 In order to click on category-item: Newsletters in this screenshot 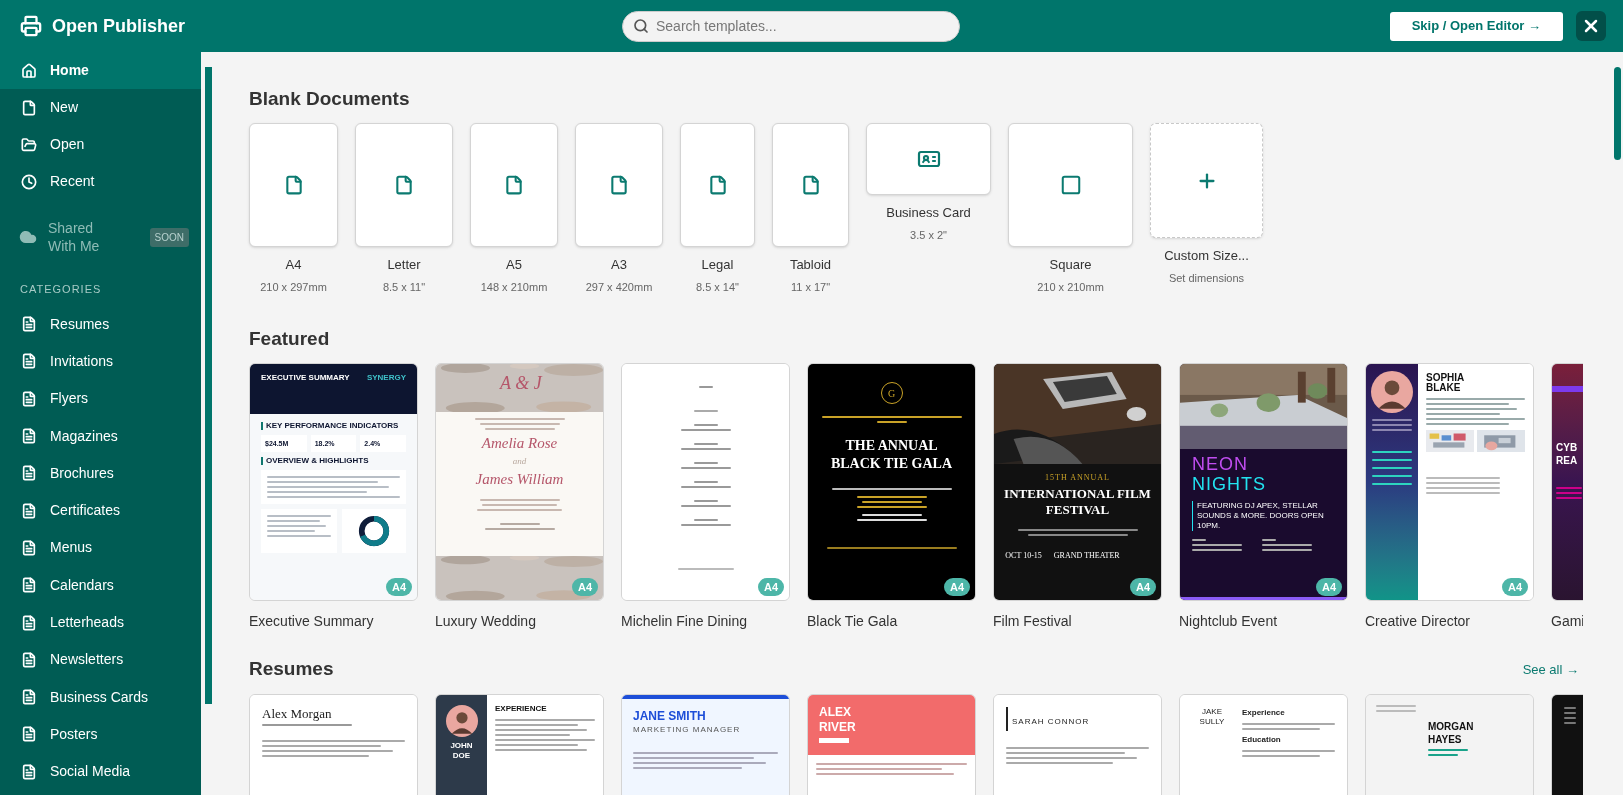, I will do `click(100, 660)`.